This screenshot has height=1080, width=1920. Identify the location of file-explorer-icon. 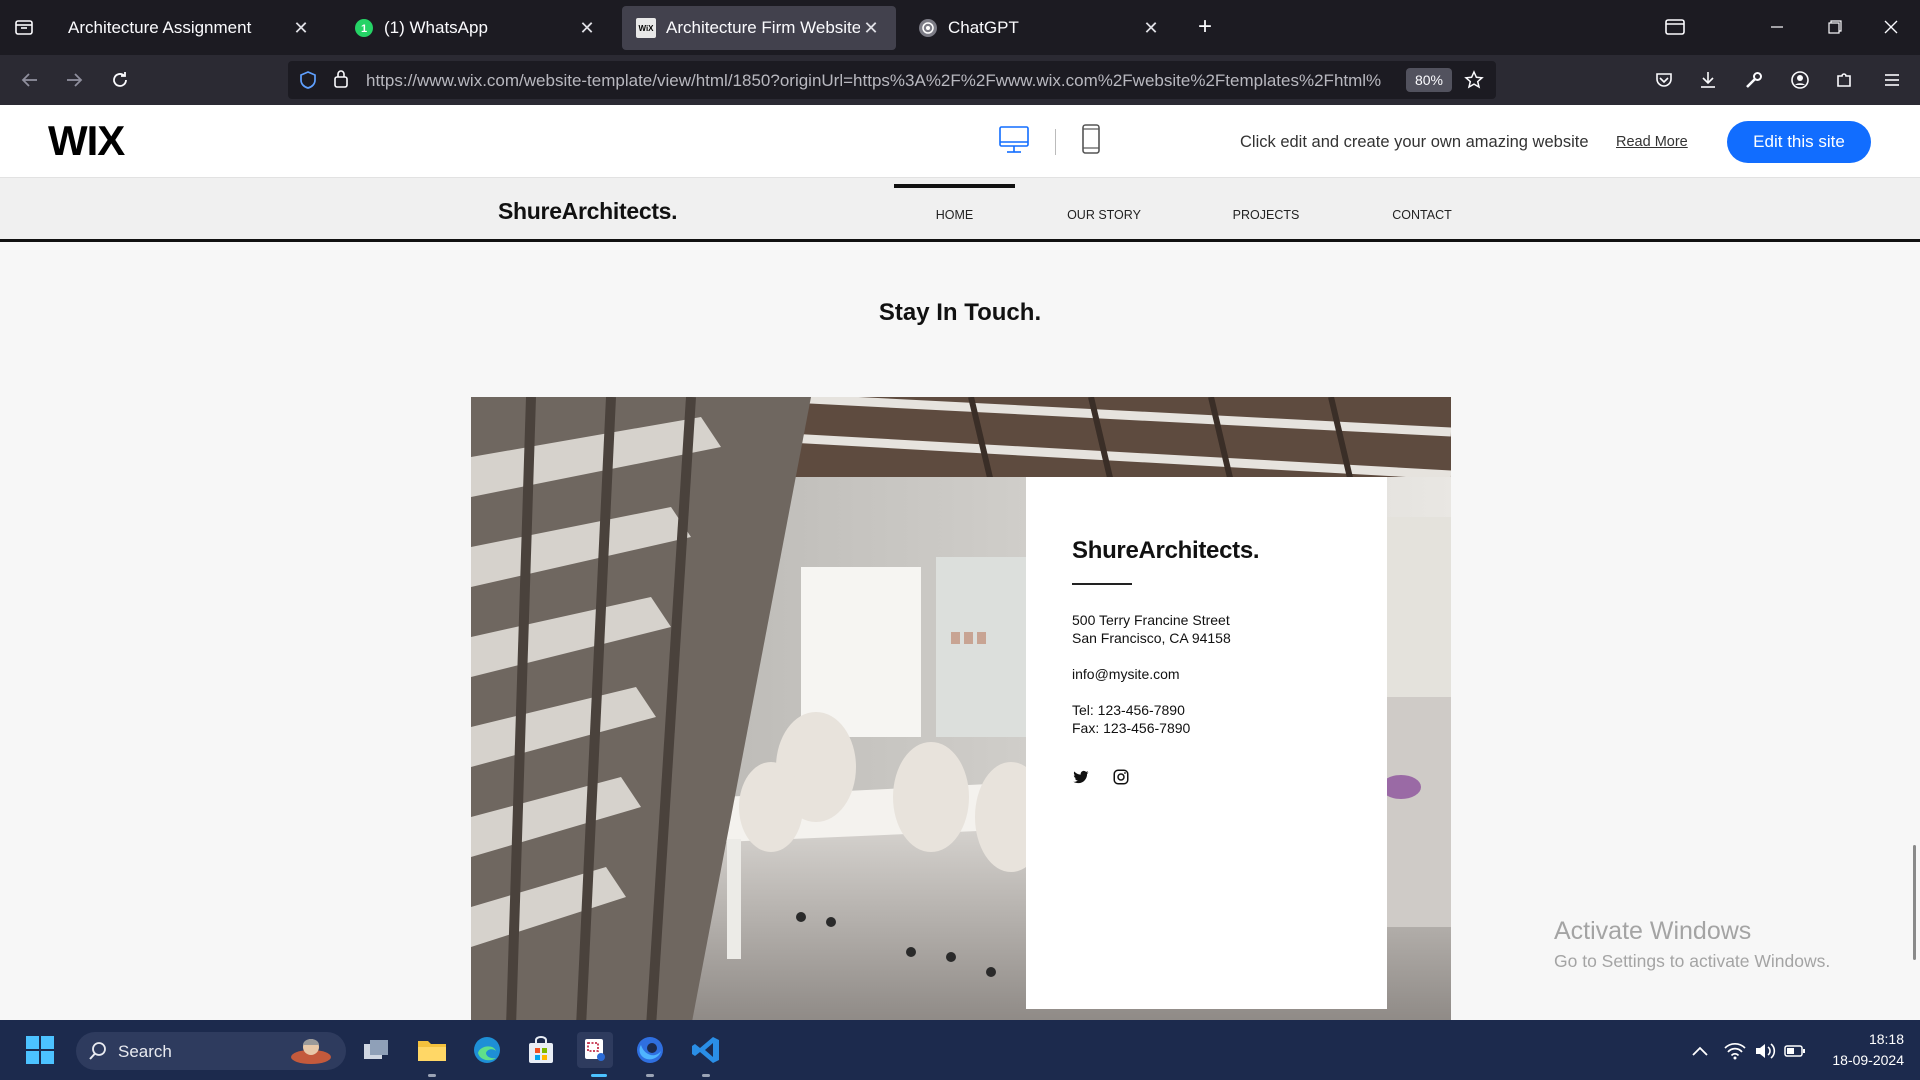
(432, 1050).